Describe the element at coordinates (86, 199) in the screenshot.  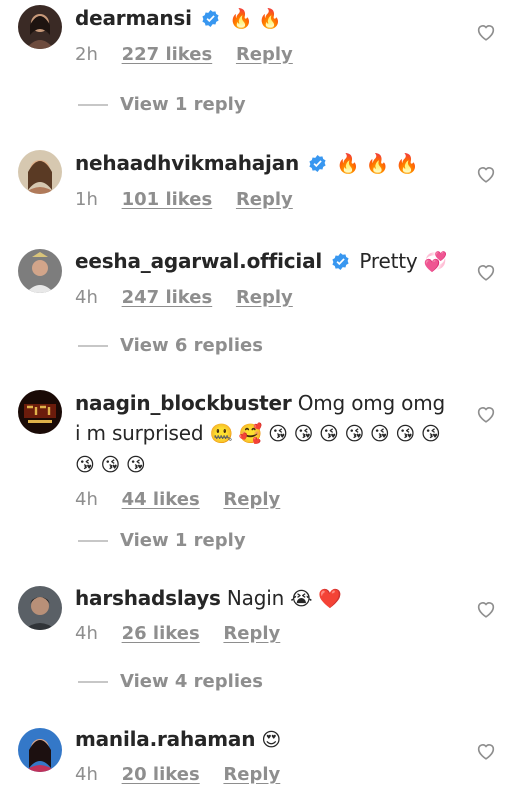
I see `comment-time: 1h` at that location.